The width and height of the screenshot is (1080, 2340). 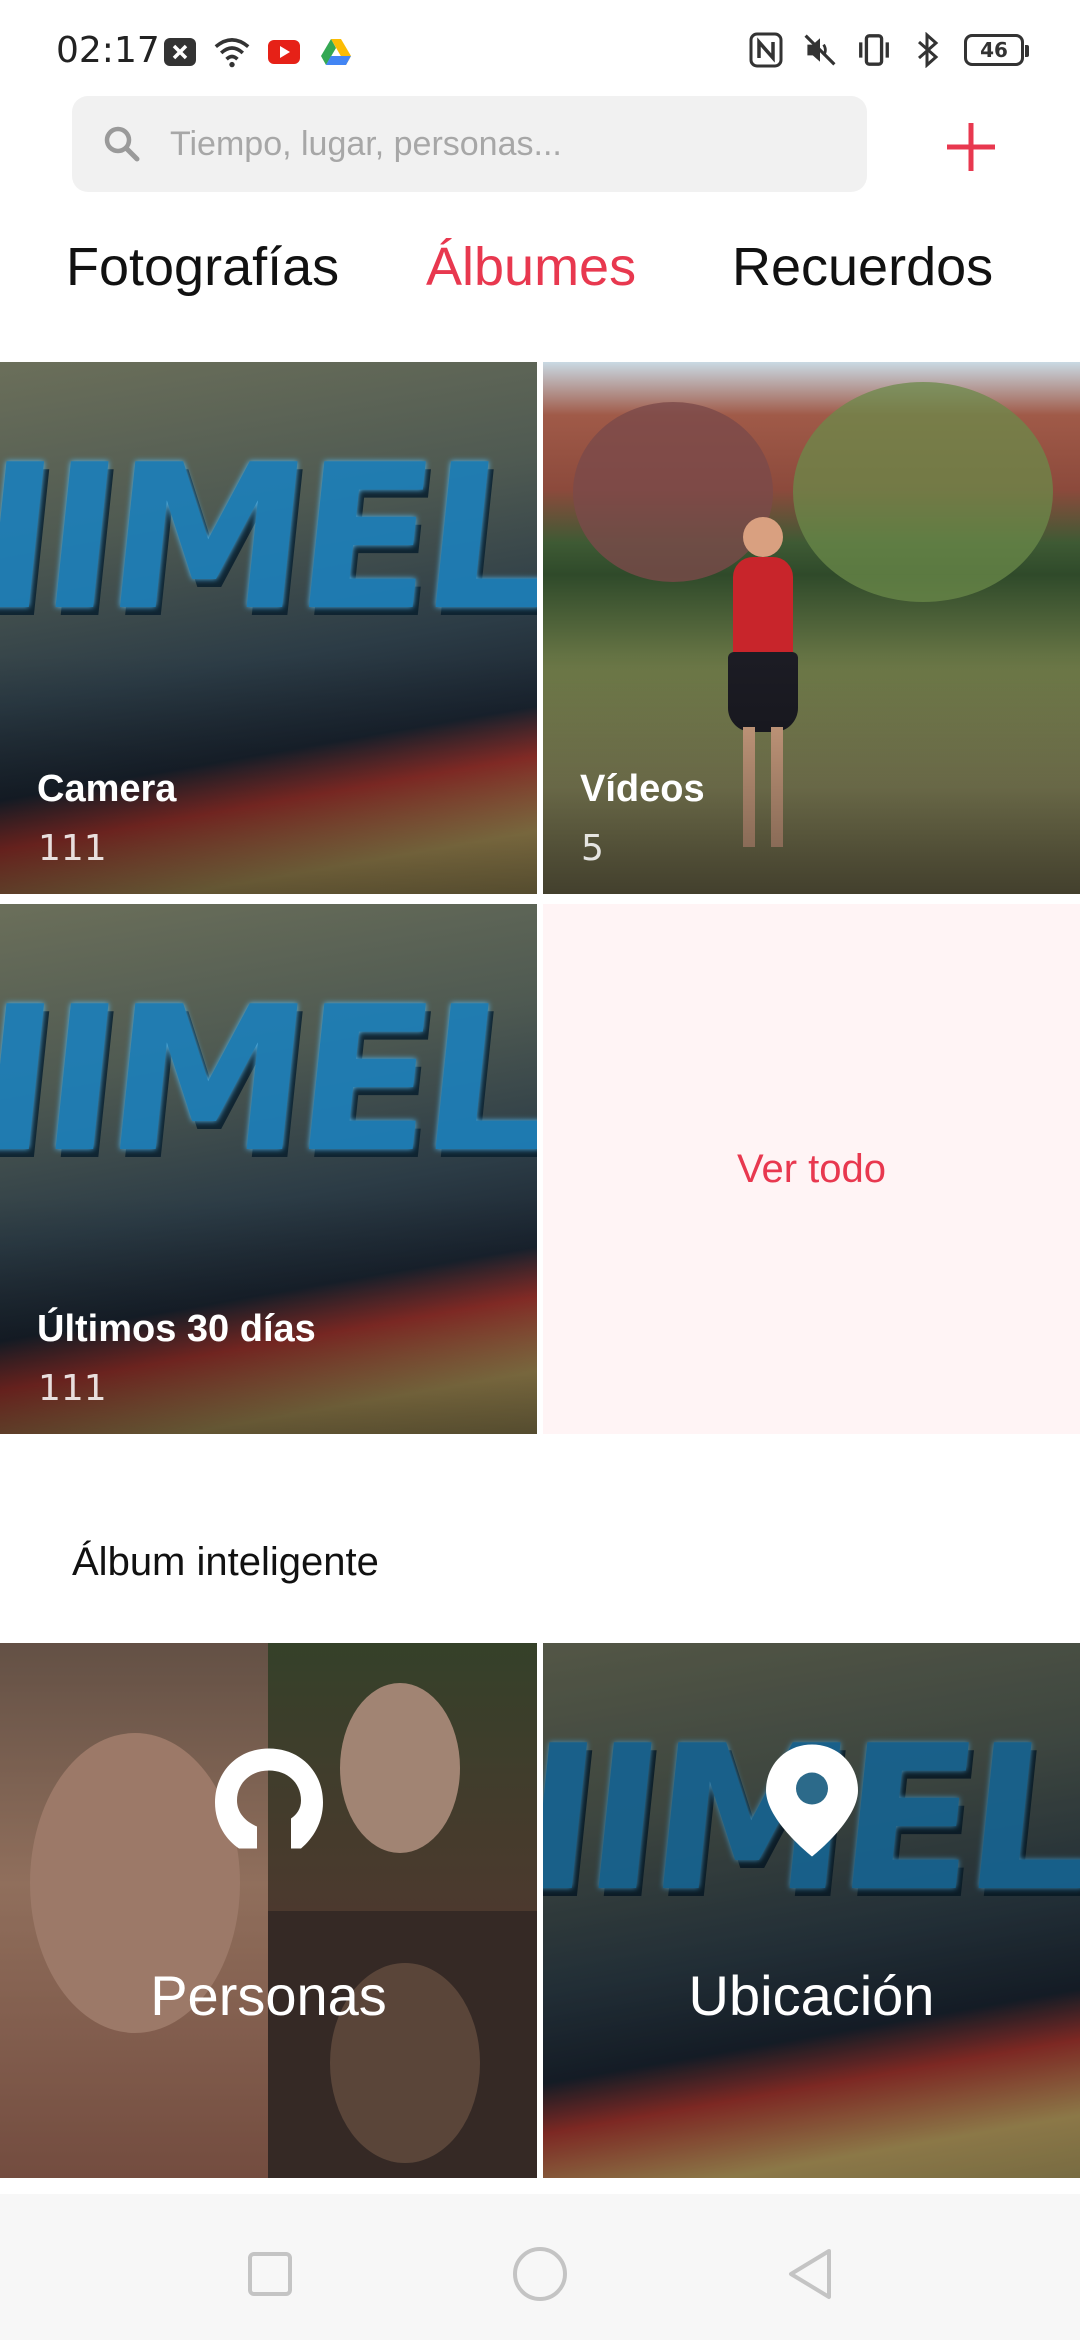 I want to click on square-icon, so click(x=270, y=2274).